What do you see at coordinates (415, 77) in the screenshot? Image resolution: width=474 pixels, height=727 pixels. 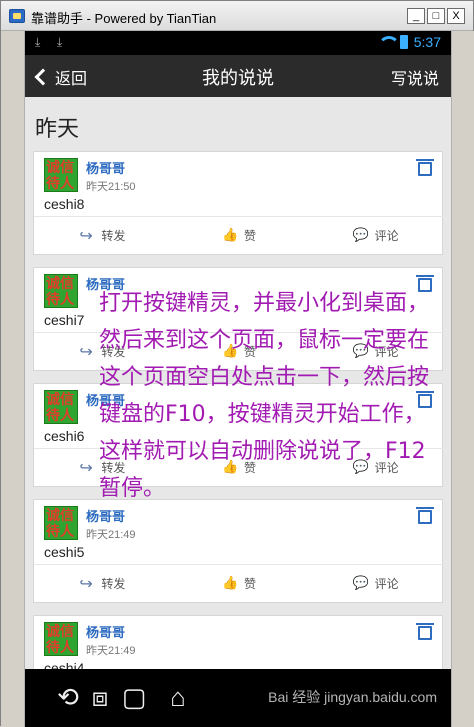 I see `write-post-button: 写说说` at bounding box center [415, 77].